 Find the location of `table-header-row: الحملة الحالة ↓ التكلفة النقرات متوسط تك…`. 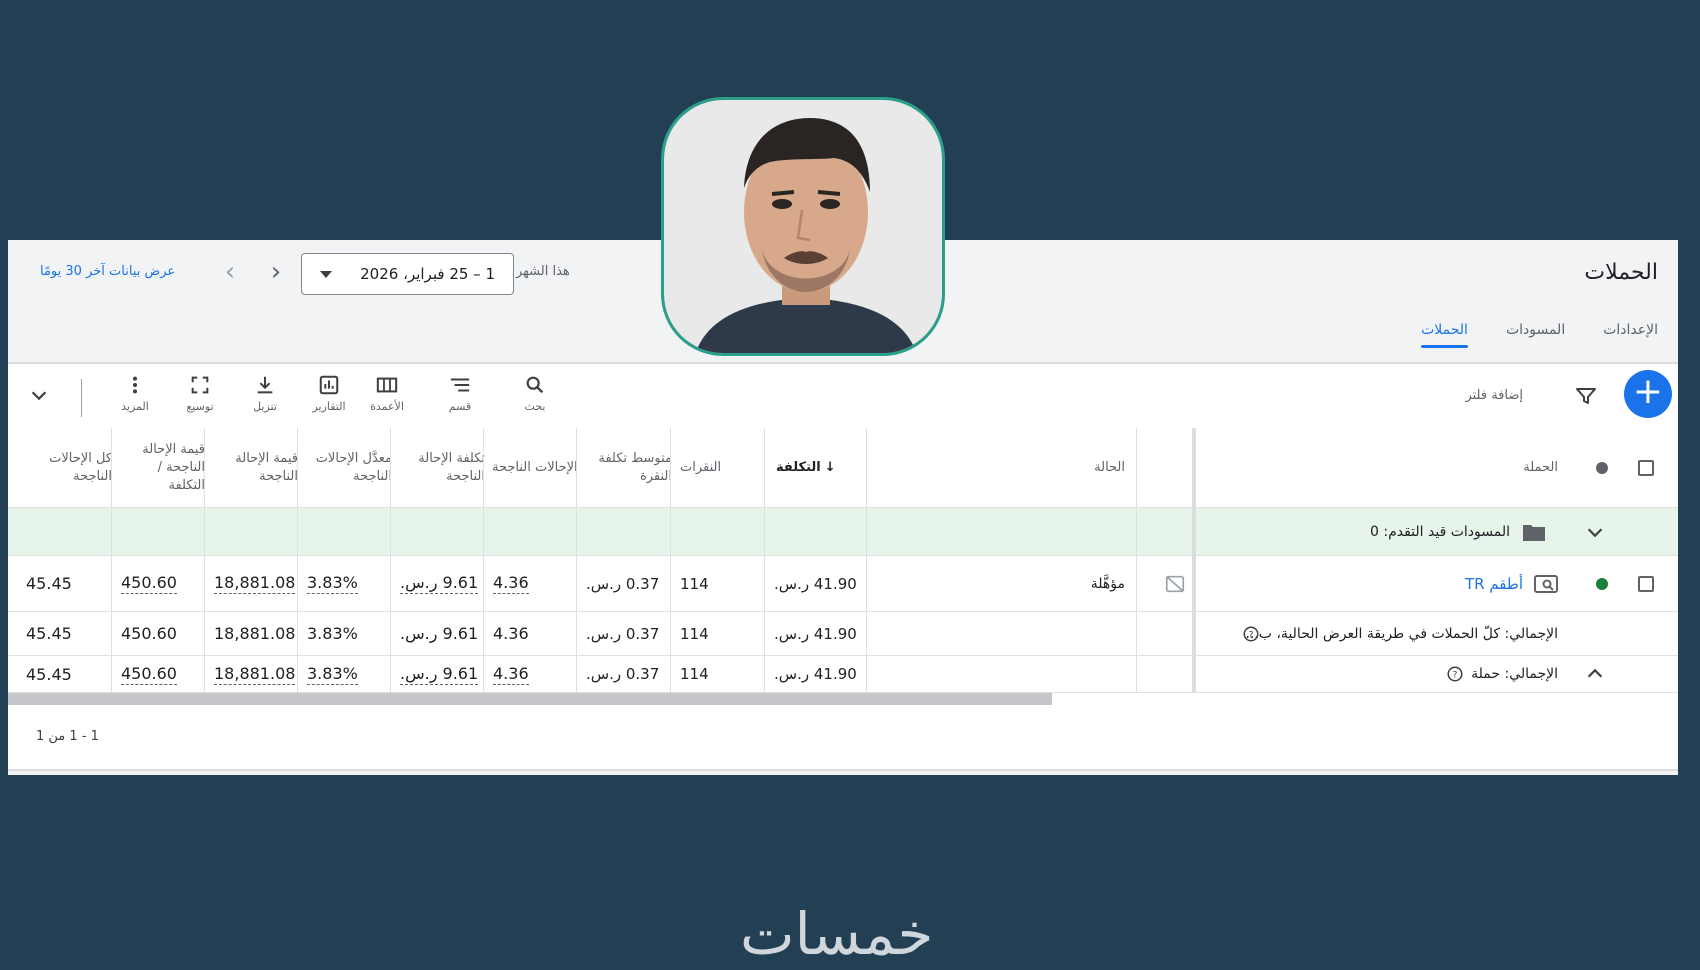

table-header-row: الحملة الحالة ↓ التكلفة النقرات متوسط تك… is located at coordinates (843, 468).